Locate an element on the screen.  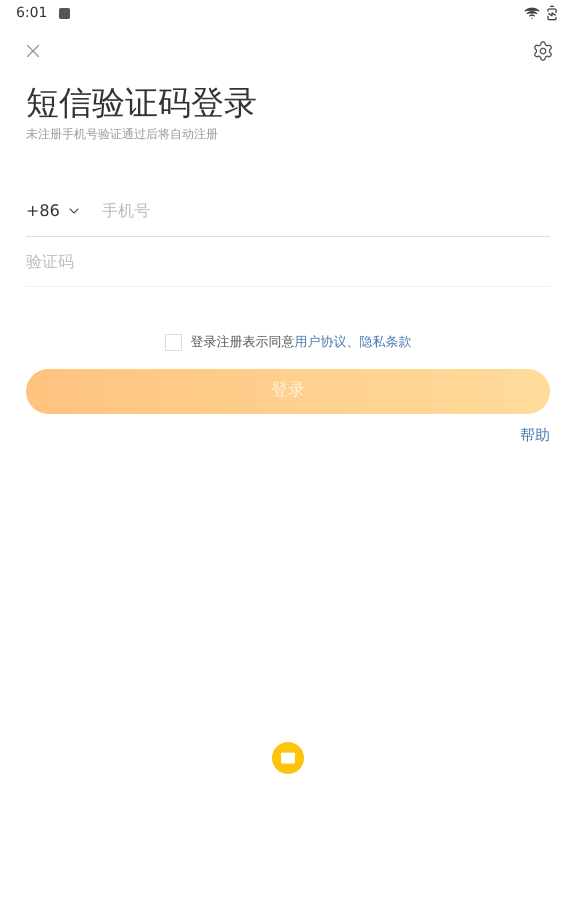
phone-input-field: 手机号 is located at coordinates (326, 210).